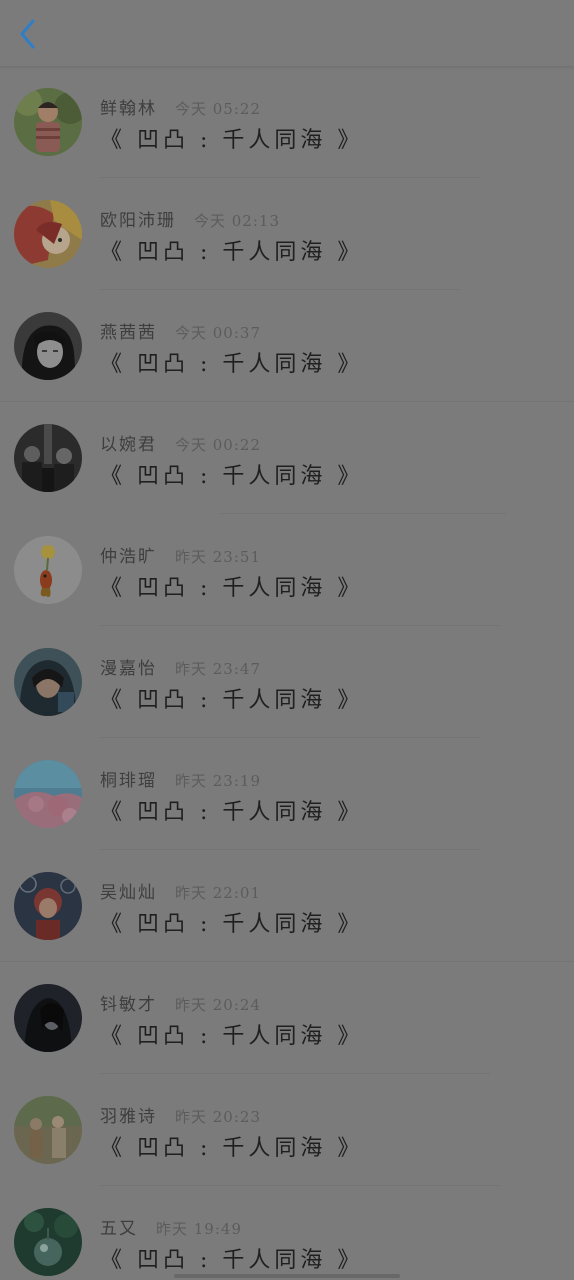 The image size is (574, 1280). What do you see at coordinates (237, 221) in the screenshot?
I see `timestamp: 今天 02:13` at bounding box center [237, 221].